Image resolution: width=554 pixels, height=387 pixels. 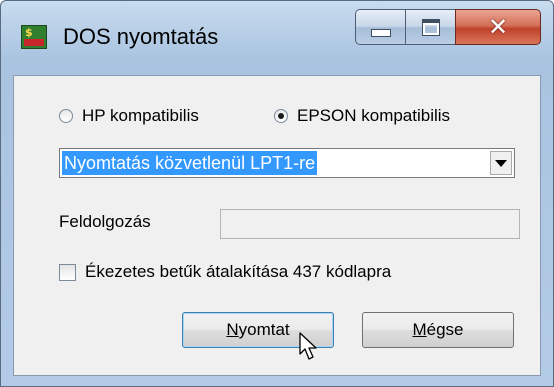 What do you see at coordinates (140, 115) in the screenshot?
I see `radio-label: HP kompatibilis` at bounding box center [140, 115].